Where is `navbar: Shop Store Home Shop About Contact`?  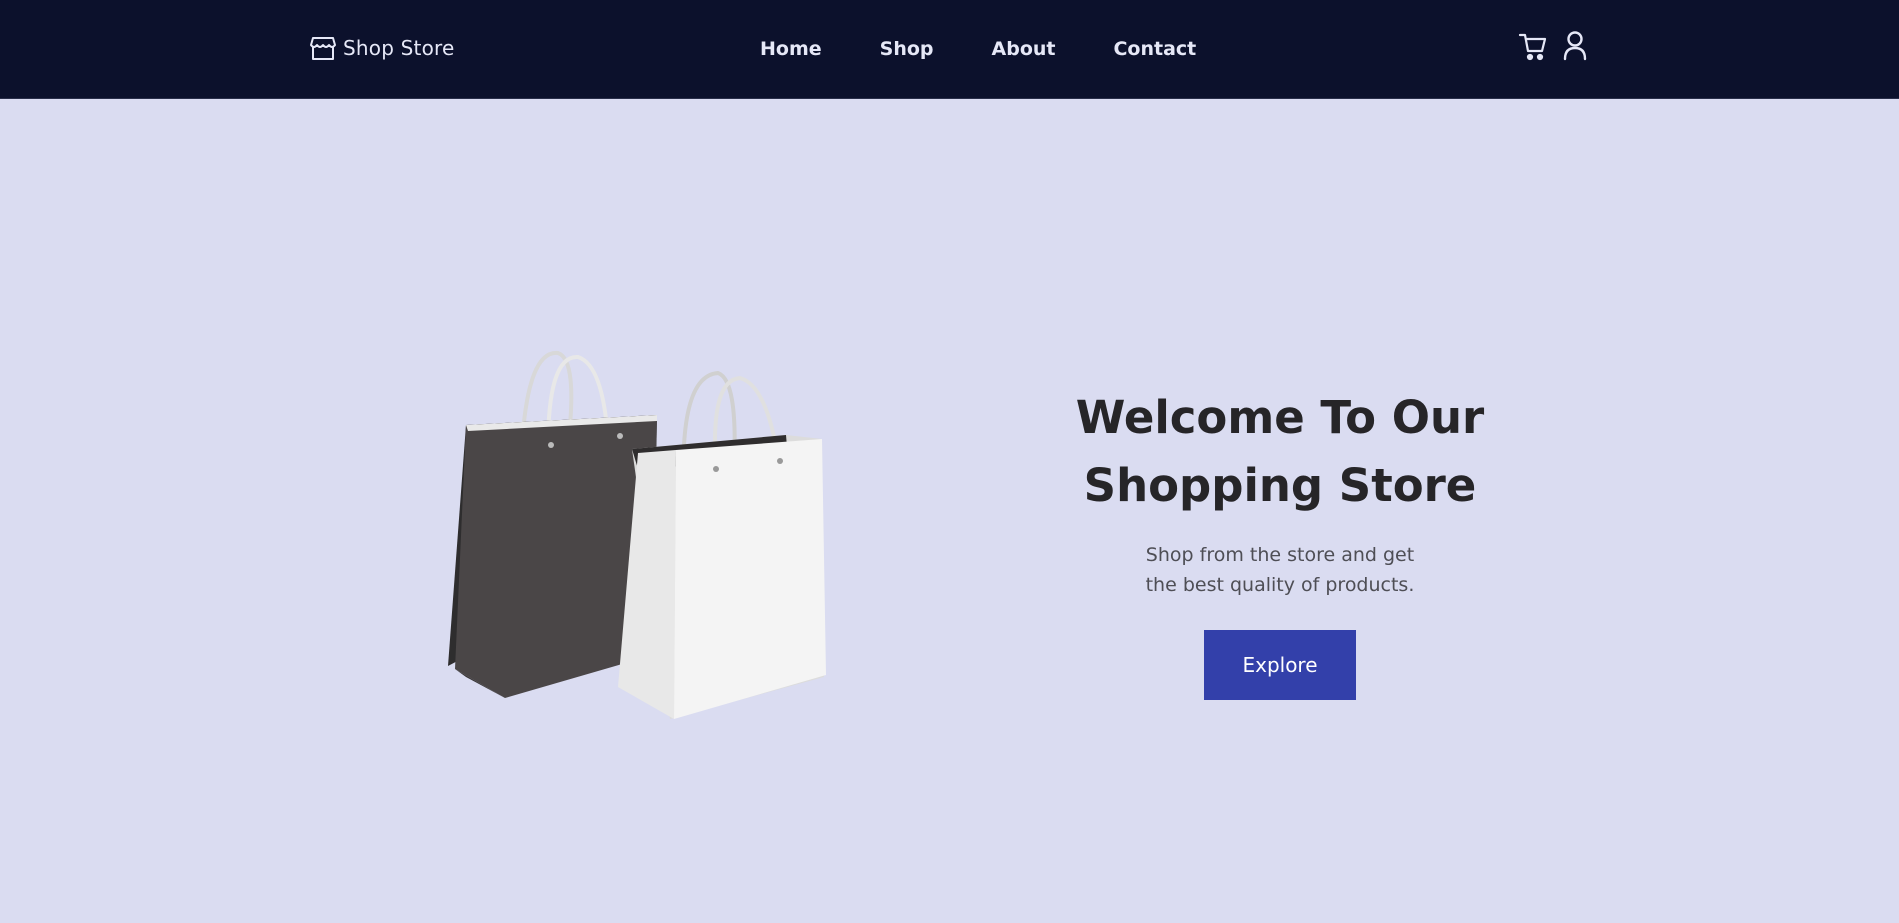
navbar: Shop Store Home Shop About Contact is located at coordinates (949, 49).